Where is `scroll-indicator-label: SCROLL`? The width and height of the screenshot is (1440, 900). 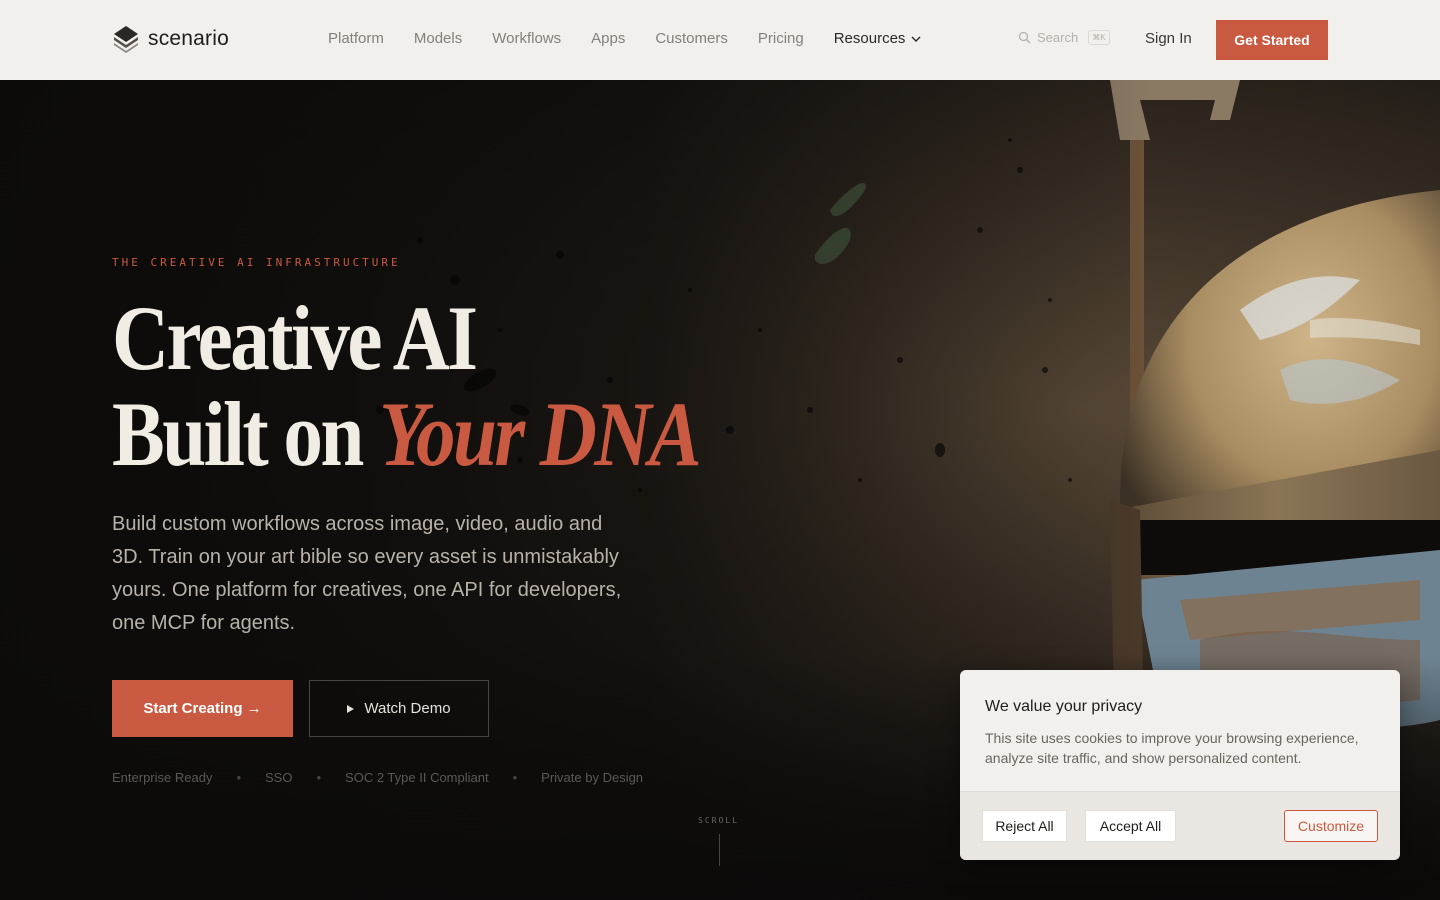
scroll-indicator-label: SCROLL is located at coordinates (718, 820).